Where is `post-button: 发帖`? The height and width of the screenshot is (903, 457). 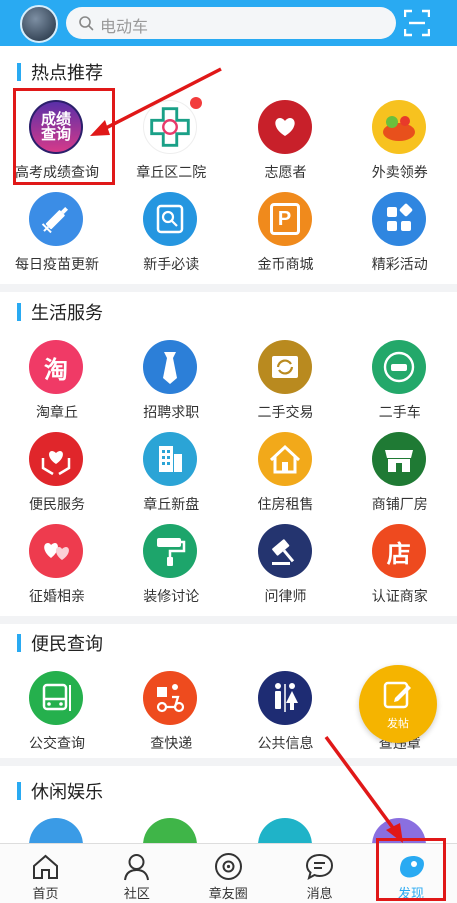 post-button: 发帖 is located at coordinates (398, 704).